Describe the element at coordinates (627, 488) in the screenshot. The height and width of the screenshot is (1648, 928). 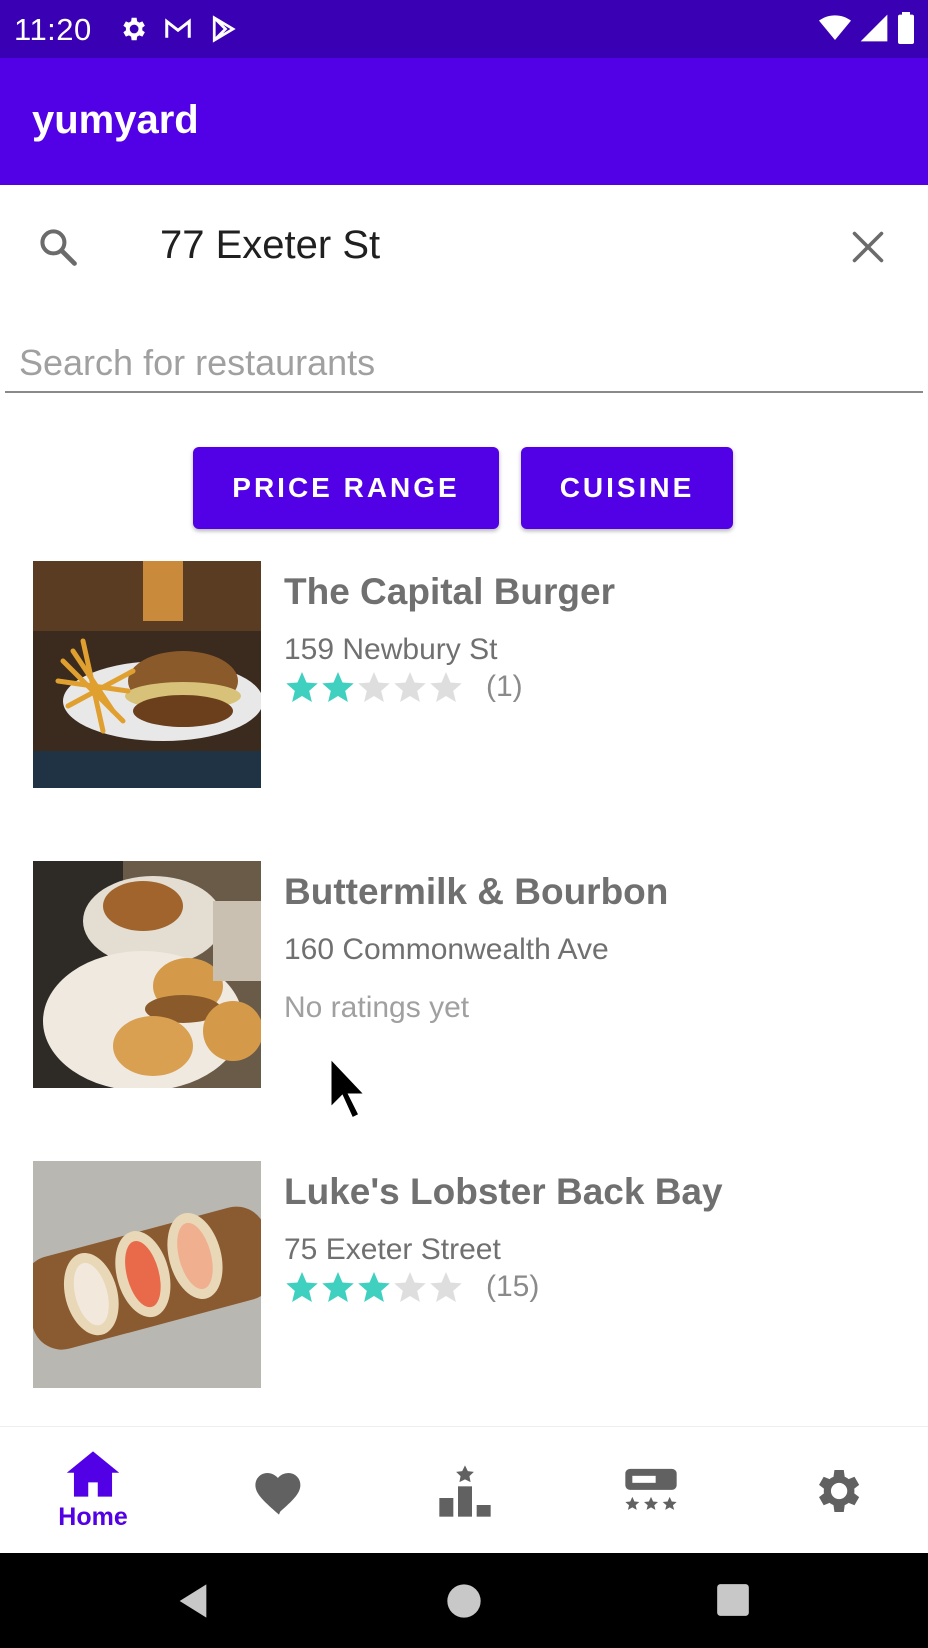
I see `cuisine-button: CUISINE` at that location.